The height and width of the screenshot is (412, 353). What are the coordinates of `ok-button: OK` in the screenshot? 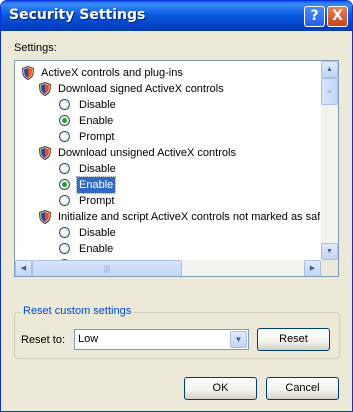 It's located at (220, 388).